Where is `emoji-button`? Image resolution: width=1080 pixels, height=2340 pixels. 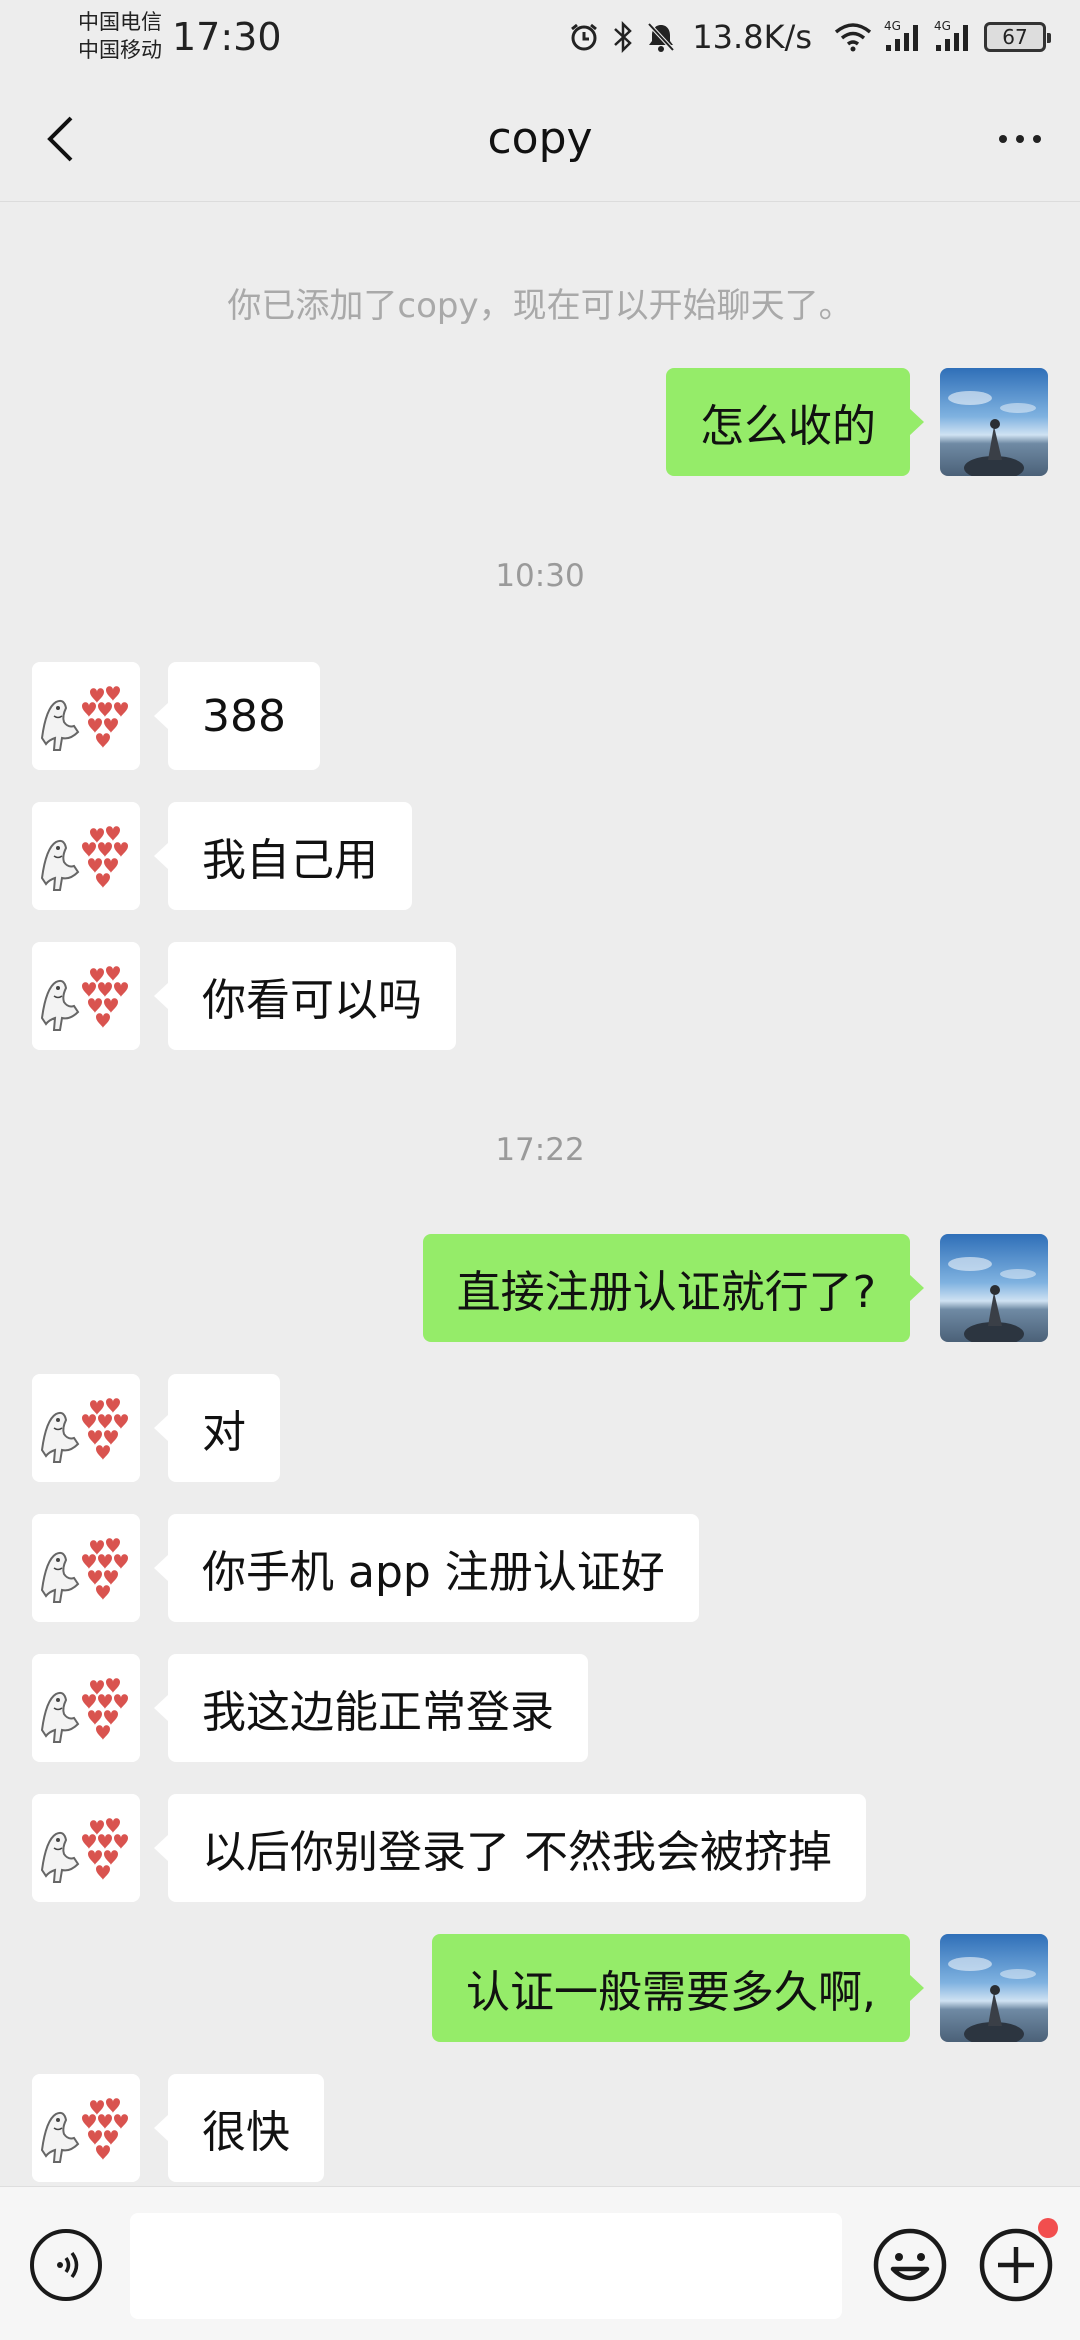 emoji-button is located at coordinates (910, 2265).